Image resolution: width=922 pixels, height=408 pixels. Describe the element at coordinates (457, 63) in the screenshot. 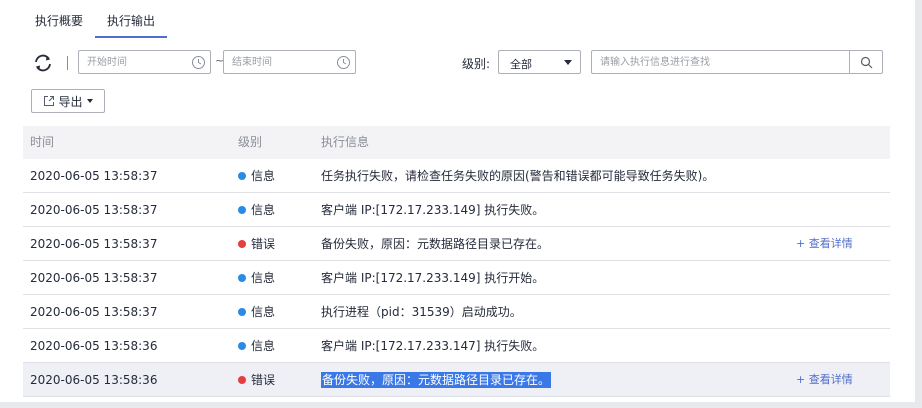

I see `filter-toolbar: ~ 级别: 全部` at that location.